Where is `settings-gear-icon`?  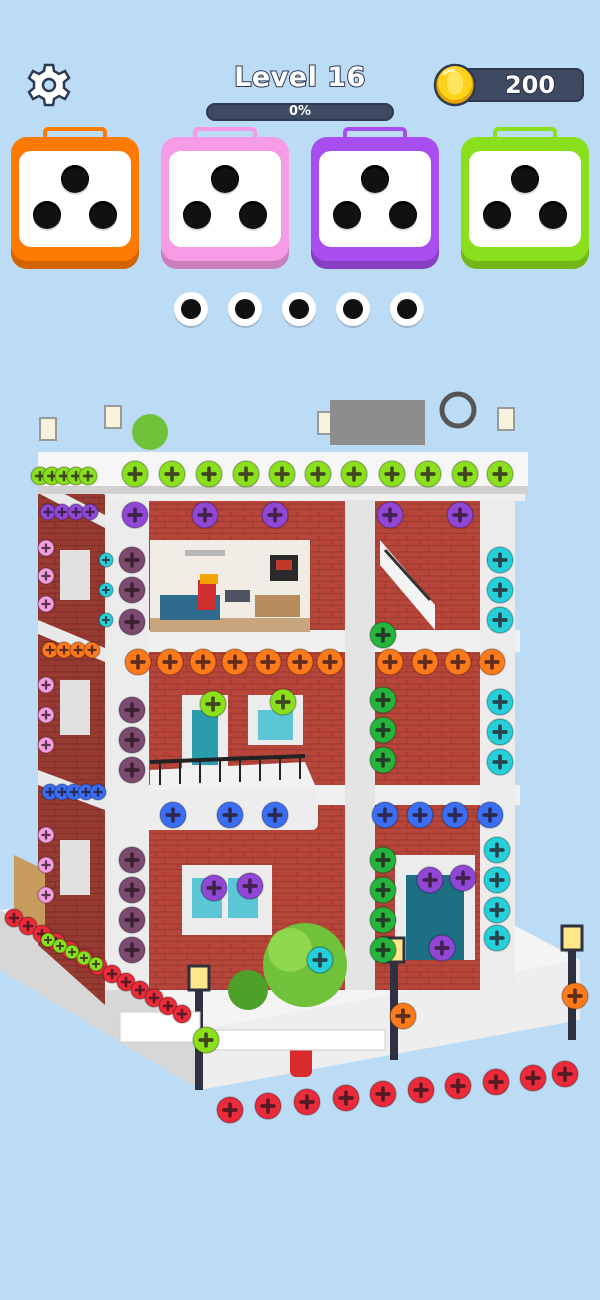 settings-gear-icon is located at coordinates (49, 85).